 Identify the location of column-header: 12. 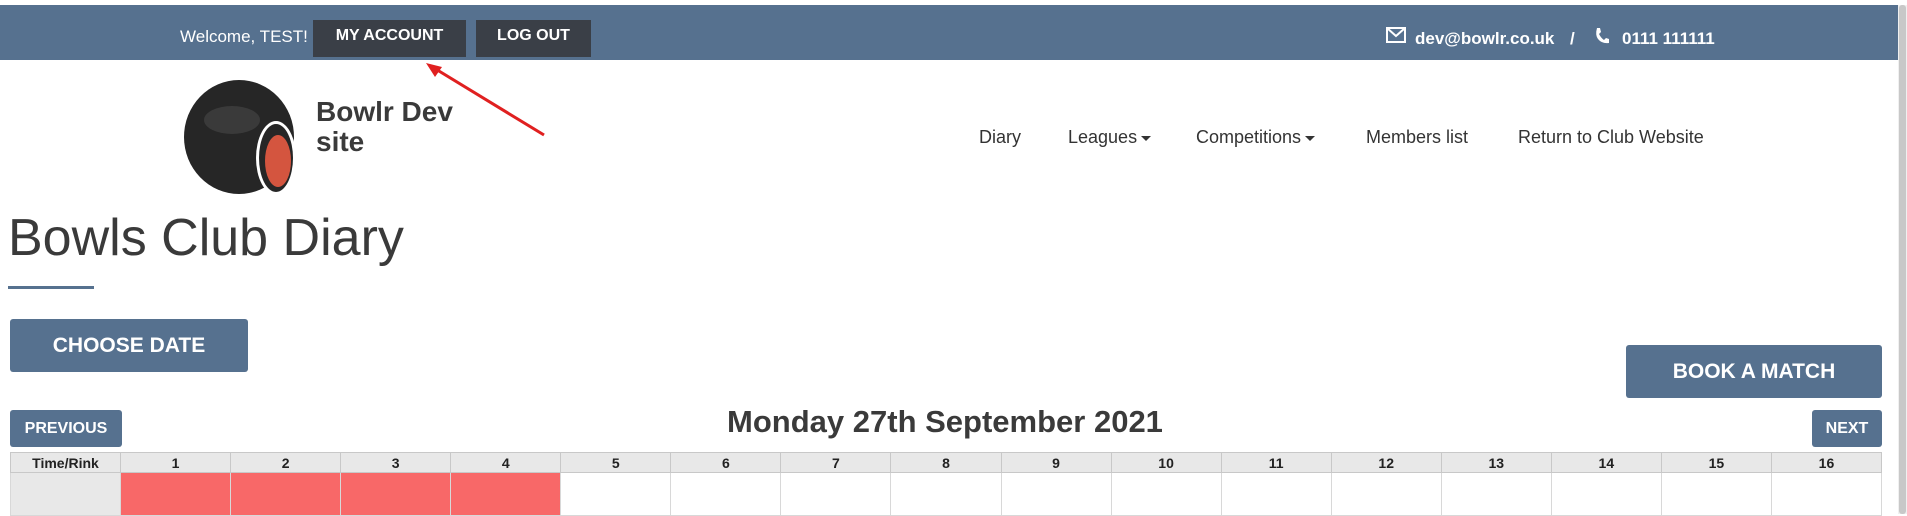
(1386, 462).